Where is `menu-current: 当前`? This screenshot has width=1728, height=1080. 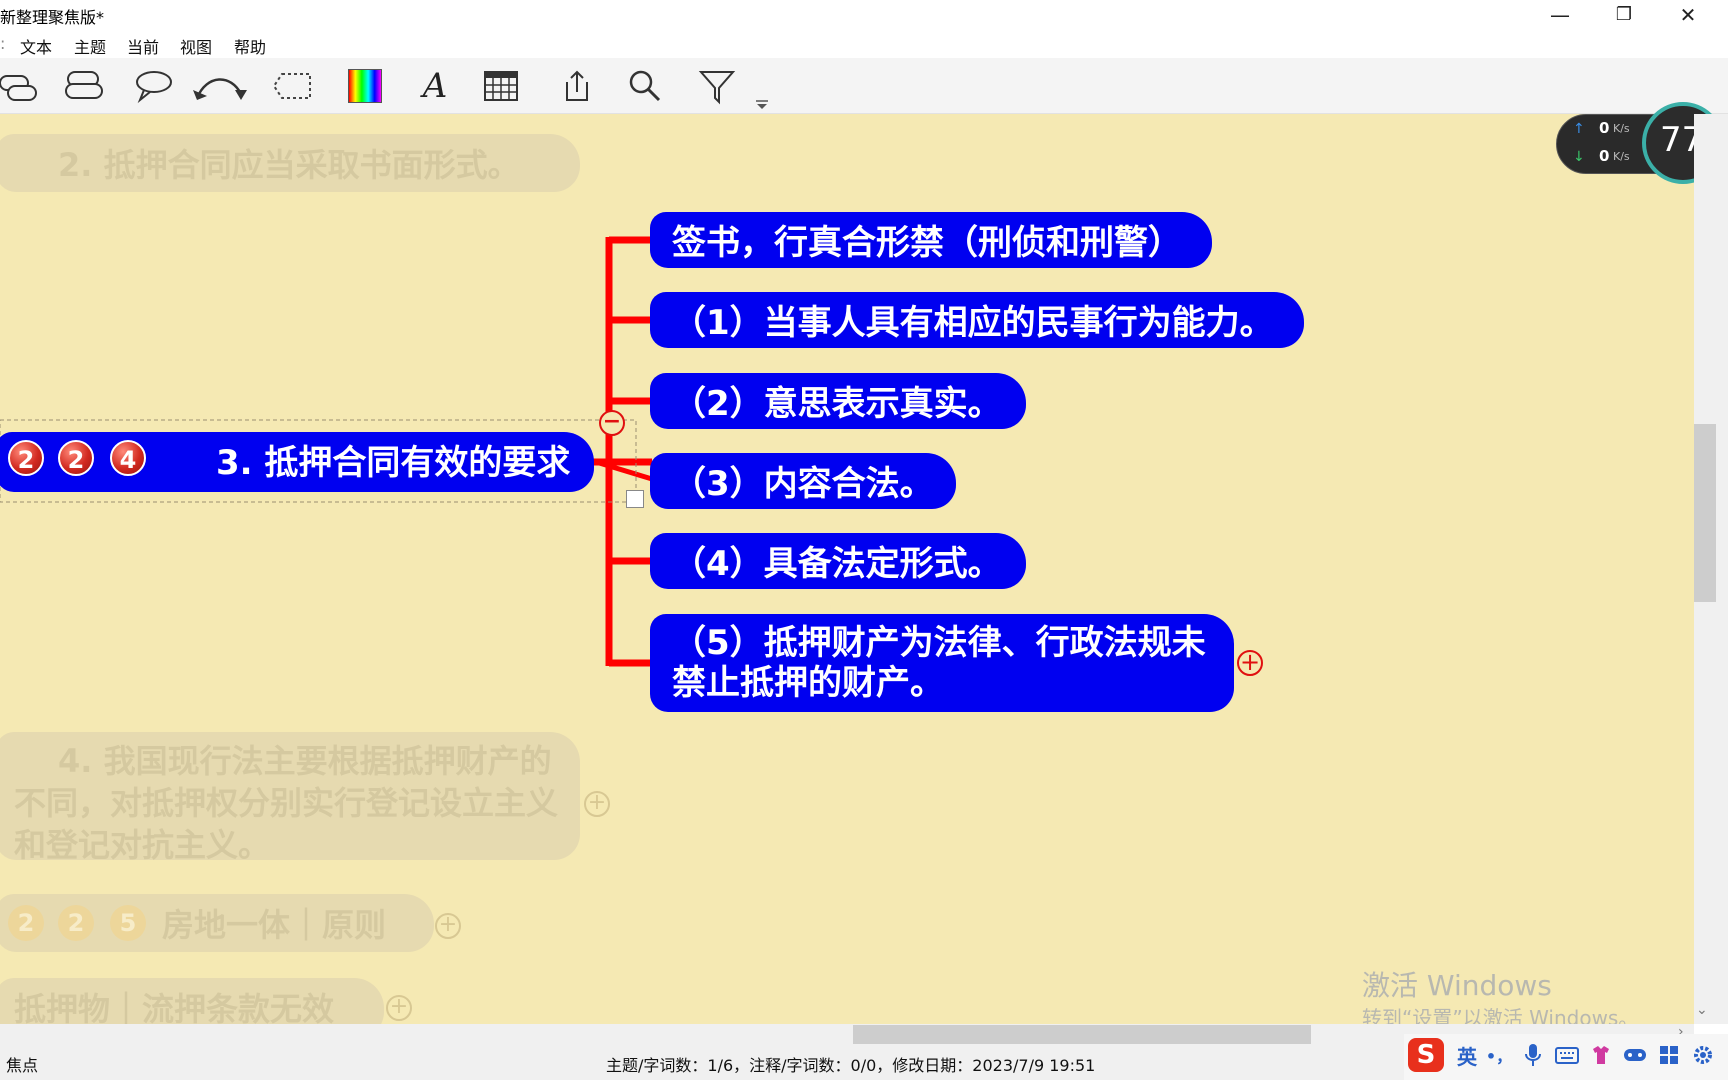 menu-current: 当前 is located at coordinates (143, 46).